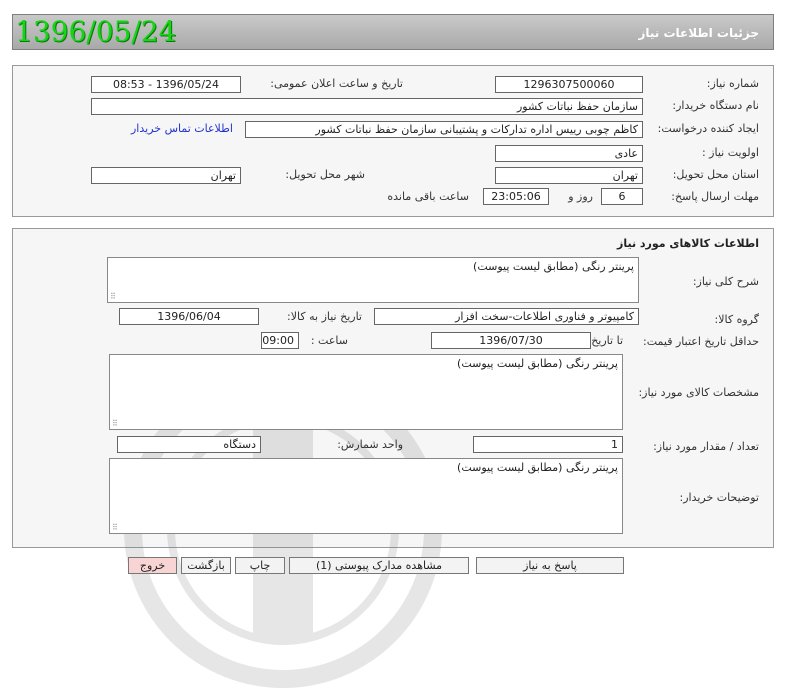 This screenshot has width=788, height=699. I want to click on time-left-field: 23:05:06, so click(516, 196).